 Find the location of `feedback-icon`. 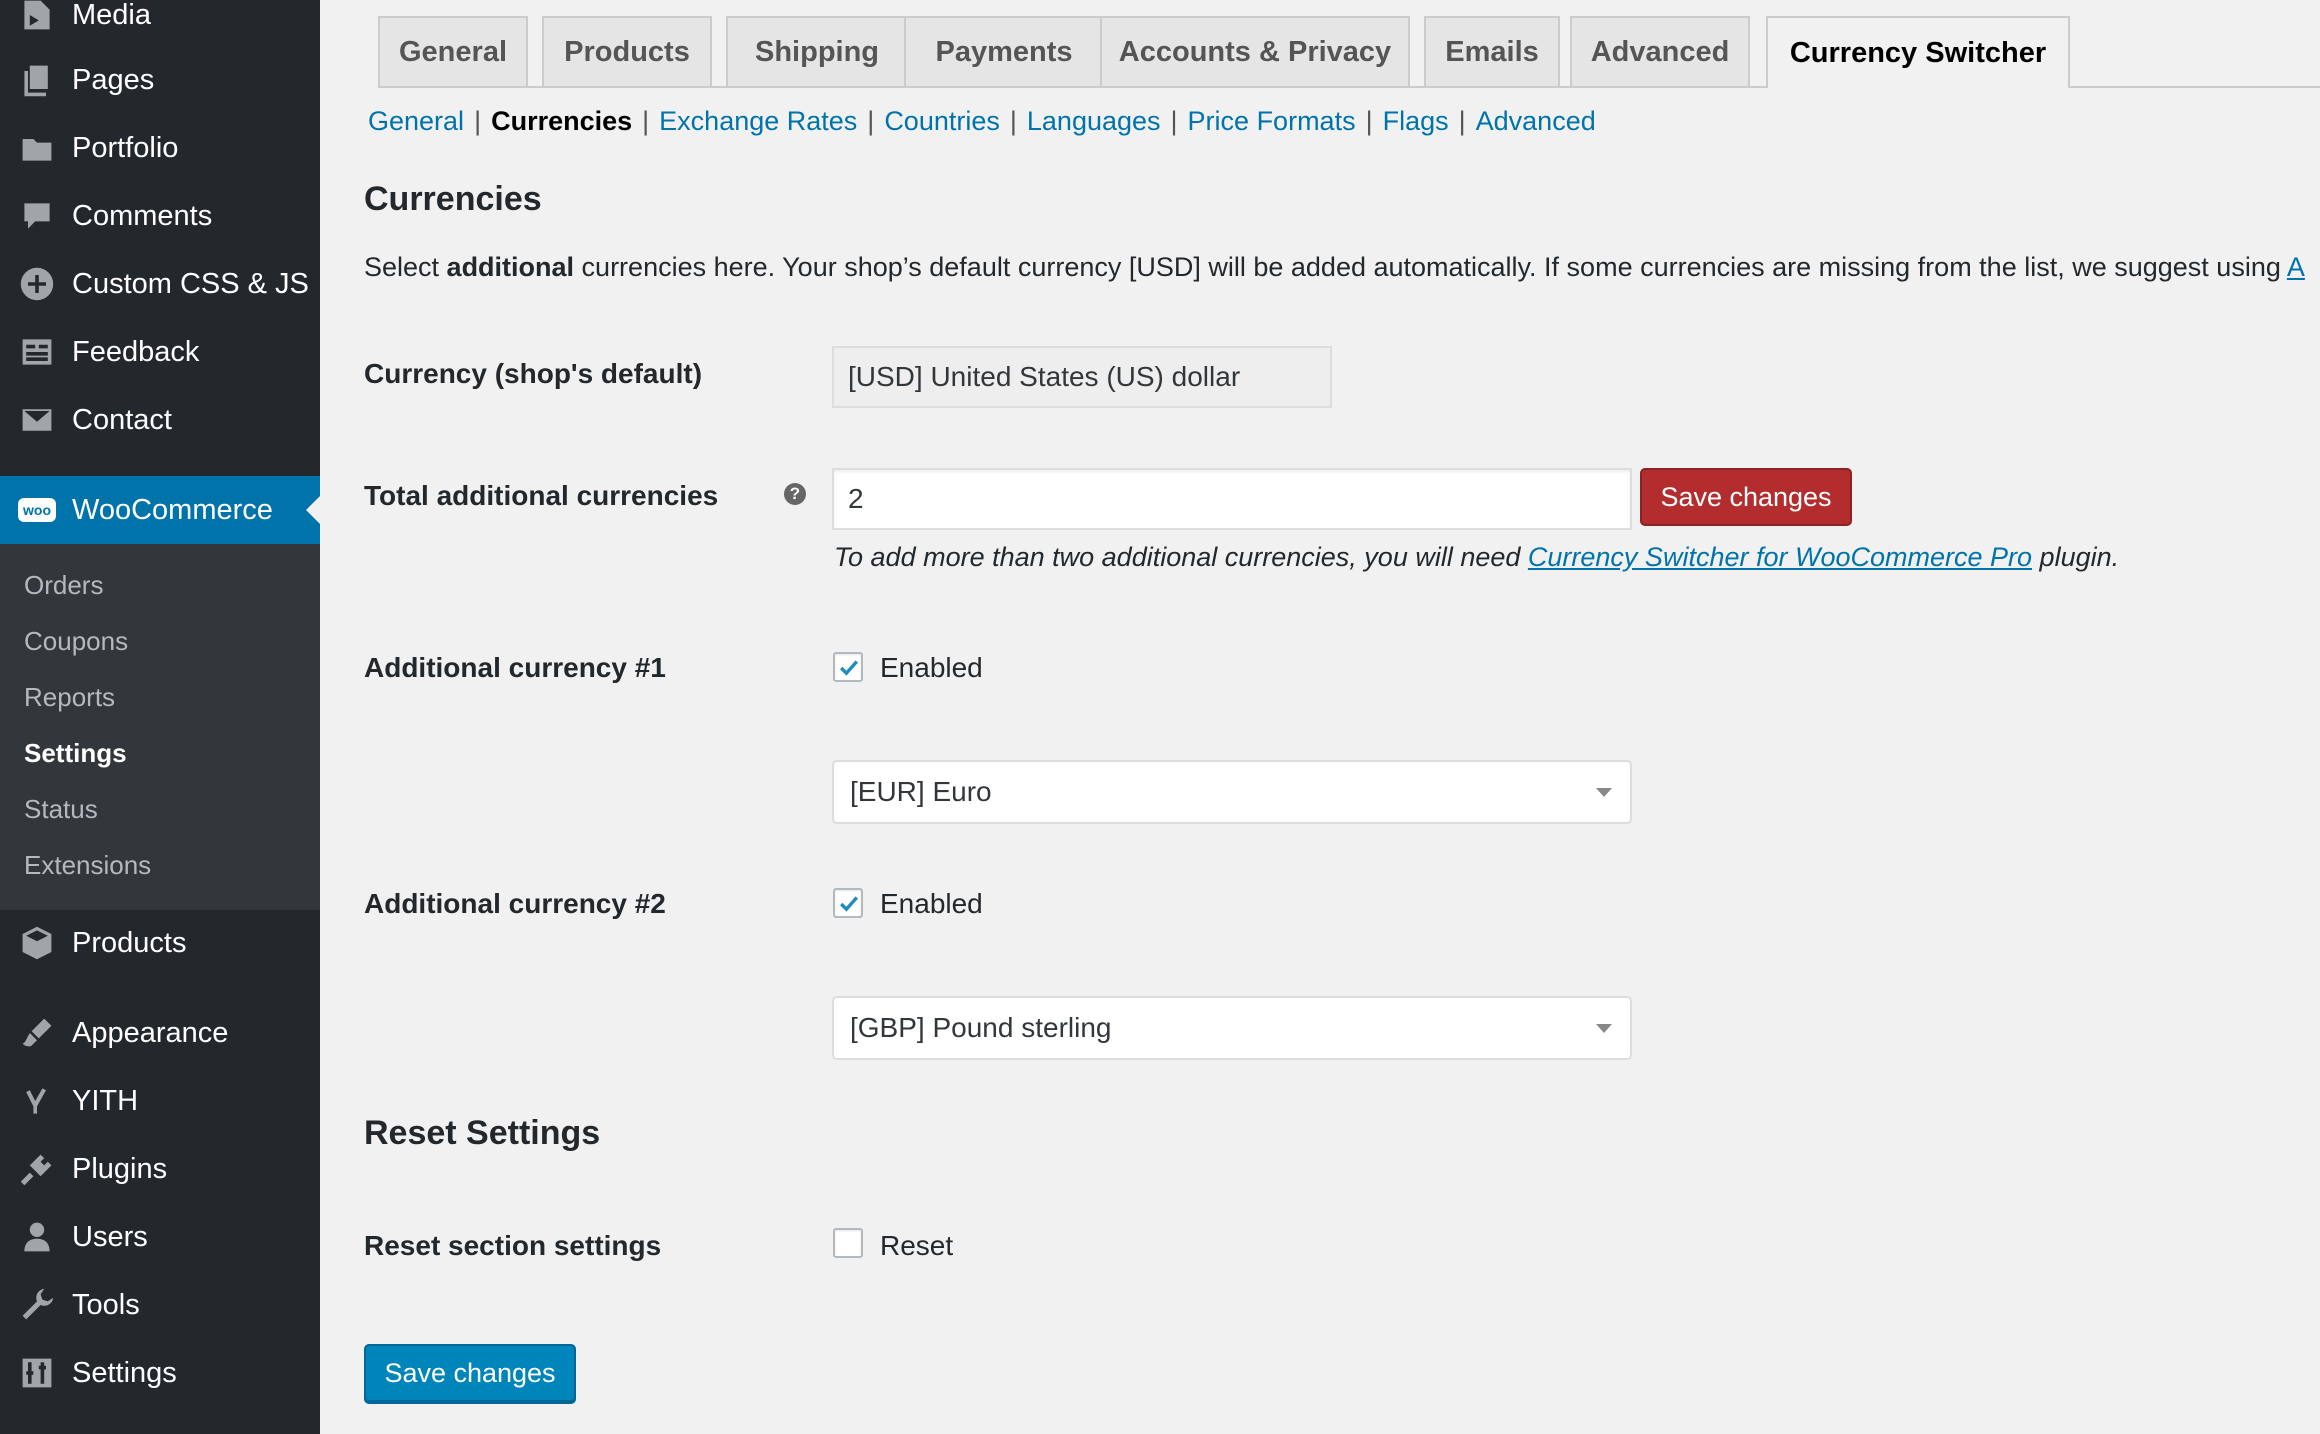

feedback-icon is located at coordinates (37, 352).